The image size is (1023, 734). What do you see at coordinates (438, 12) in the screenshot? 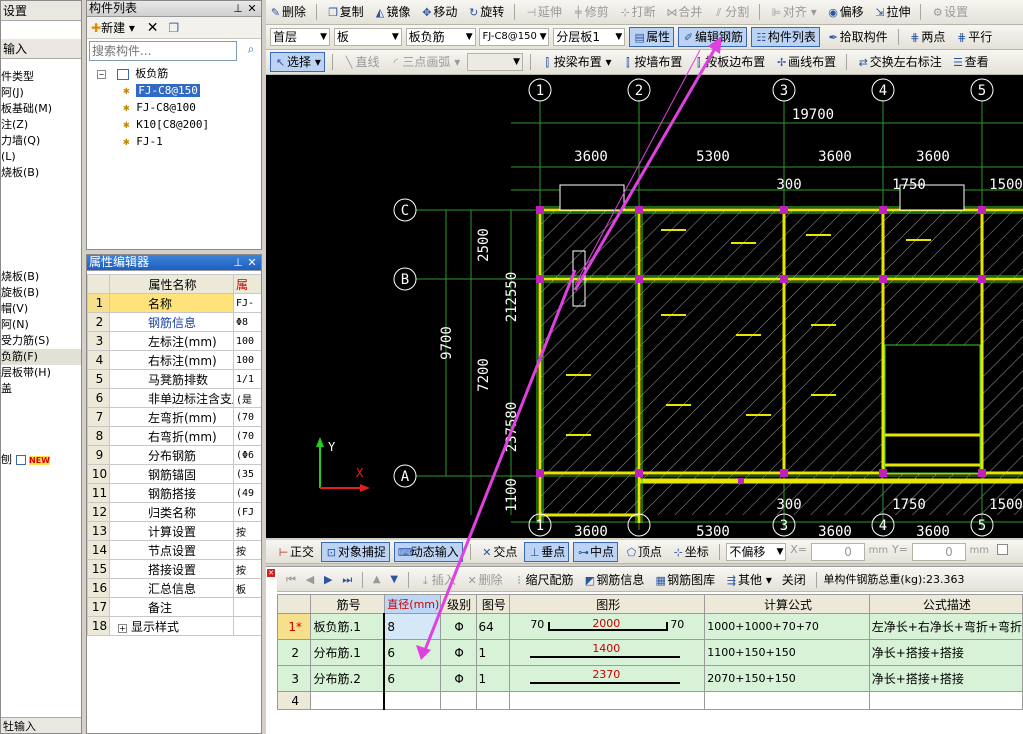
I see `move-button: ✥ 移动` at bounding box center [438, 12].